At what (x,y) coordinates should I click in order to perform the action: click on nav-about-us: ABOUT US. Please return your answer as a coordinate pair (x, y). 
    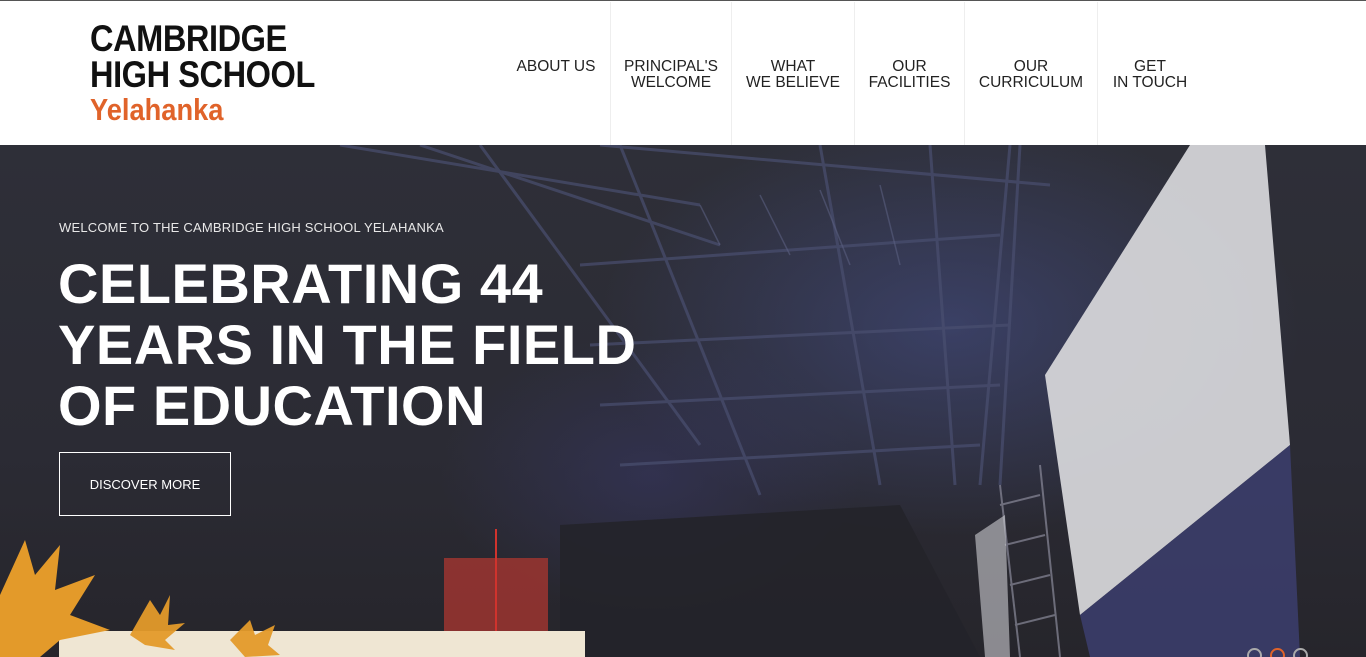
    Looking at the image, I should click on (556, 73).